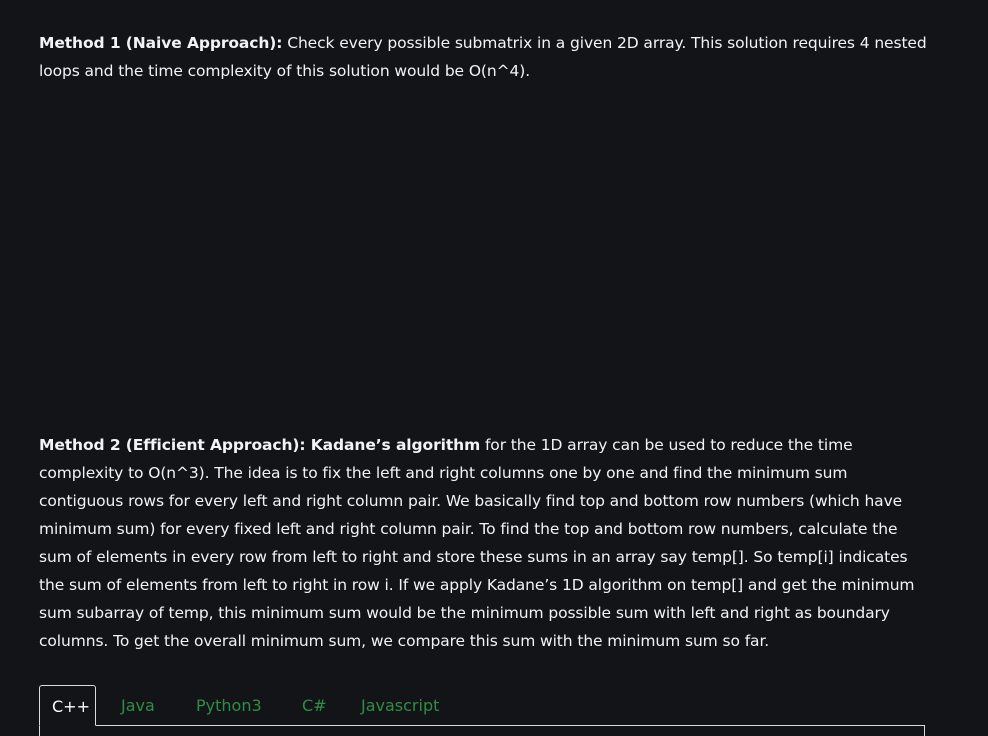  I want to click on tab-javascript: Javascript, so click(400, 705).